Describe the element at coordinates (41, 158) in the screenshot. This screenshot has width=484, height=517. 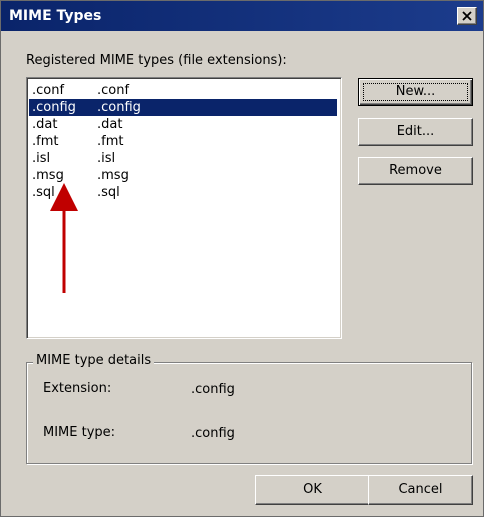
I see `list-item-extension: .isl` at that location.